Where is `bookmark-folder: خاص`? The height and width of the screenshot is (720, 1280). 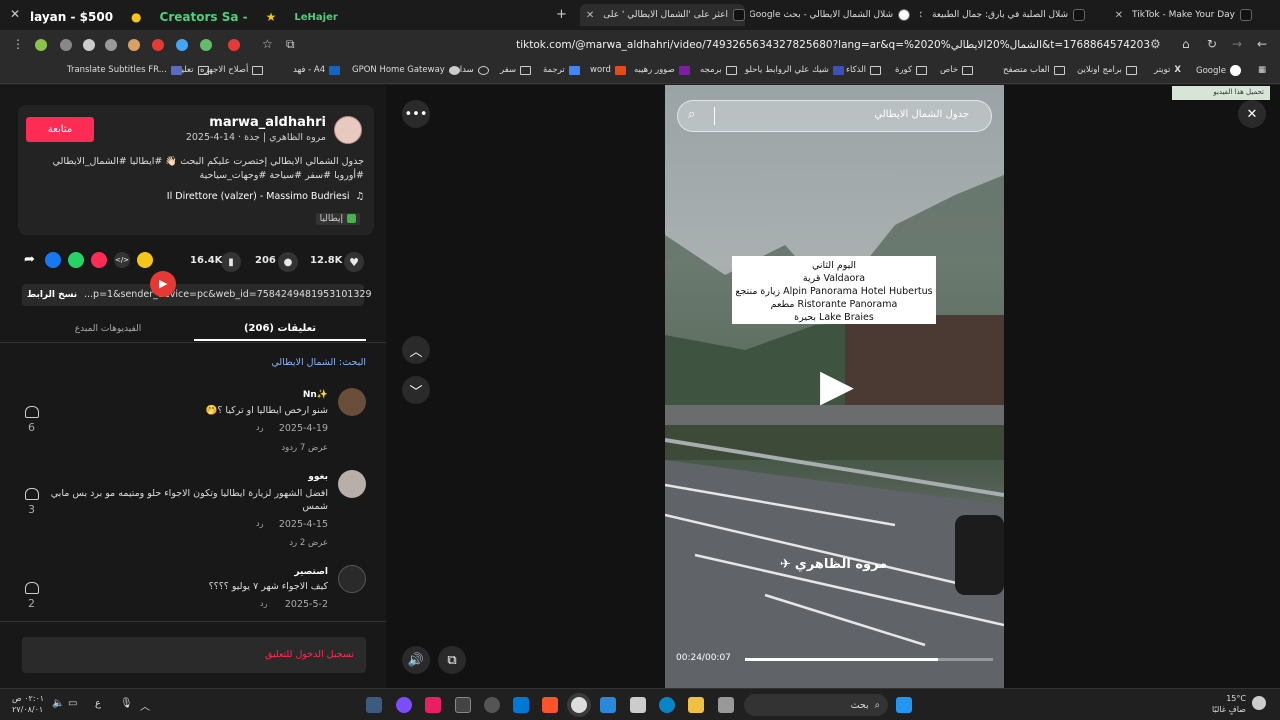
bookmark-folder: خاص is located at coordinates (957, 70).